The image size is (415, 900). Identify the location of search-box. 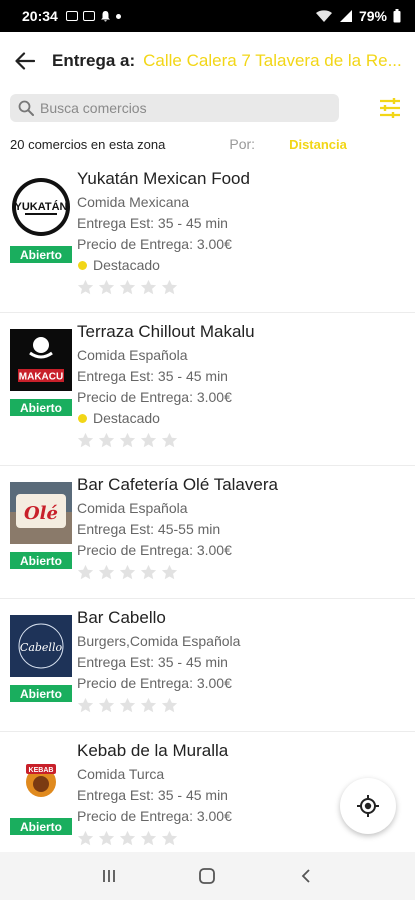
(174, 108).